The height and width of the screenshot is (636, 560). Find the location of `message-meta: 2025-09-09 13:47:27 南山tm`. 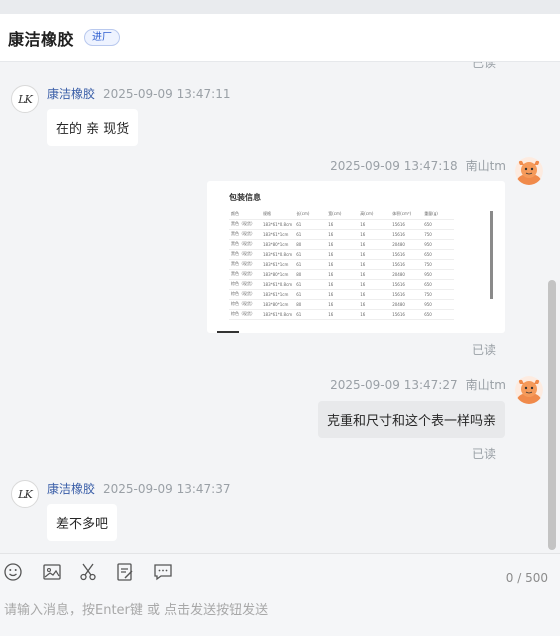

message-meta: 2025-09-09 13:47:27 南山tm is located at coordinates (418, 384).